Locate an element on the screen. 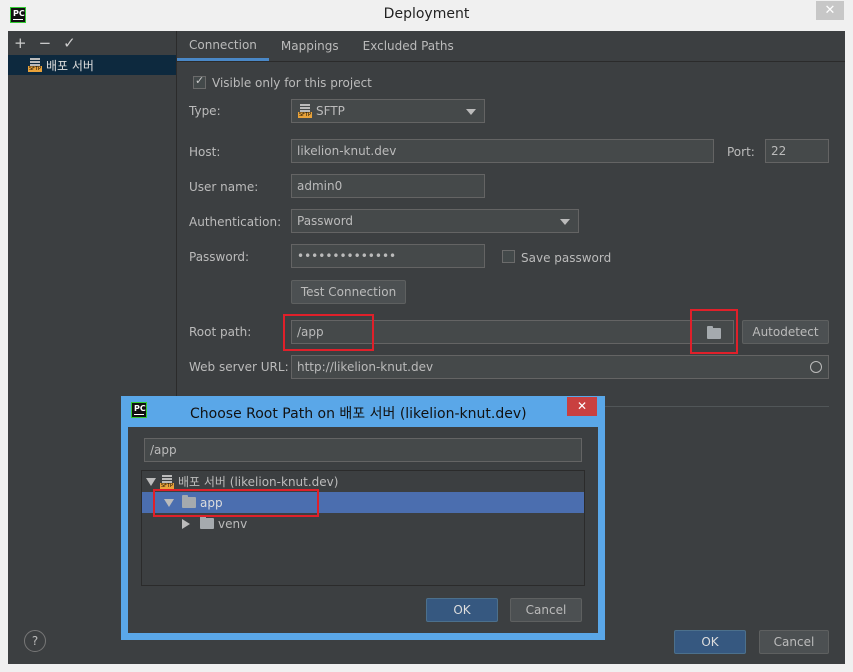 The width and height of the screenshot is (853, 672). dialog-close-button: ✕ is located at coordinates (582, 406).